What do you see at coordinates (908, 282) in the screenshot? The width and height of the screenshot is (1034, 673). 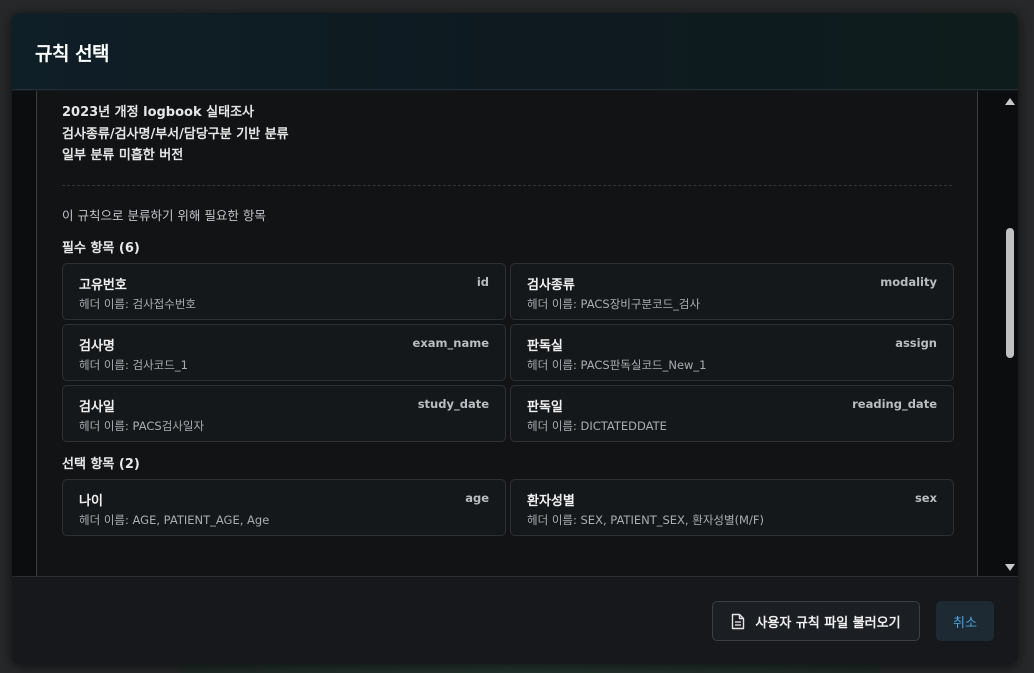 I see `field-key: modality` at bounding box center [908, 282].